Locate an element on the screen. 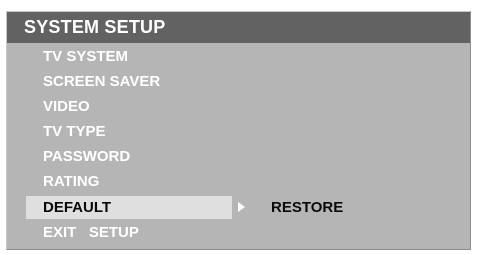  menu-item-video: VIDEO is located at coordinates (238, 106).